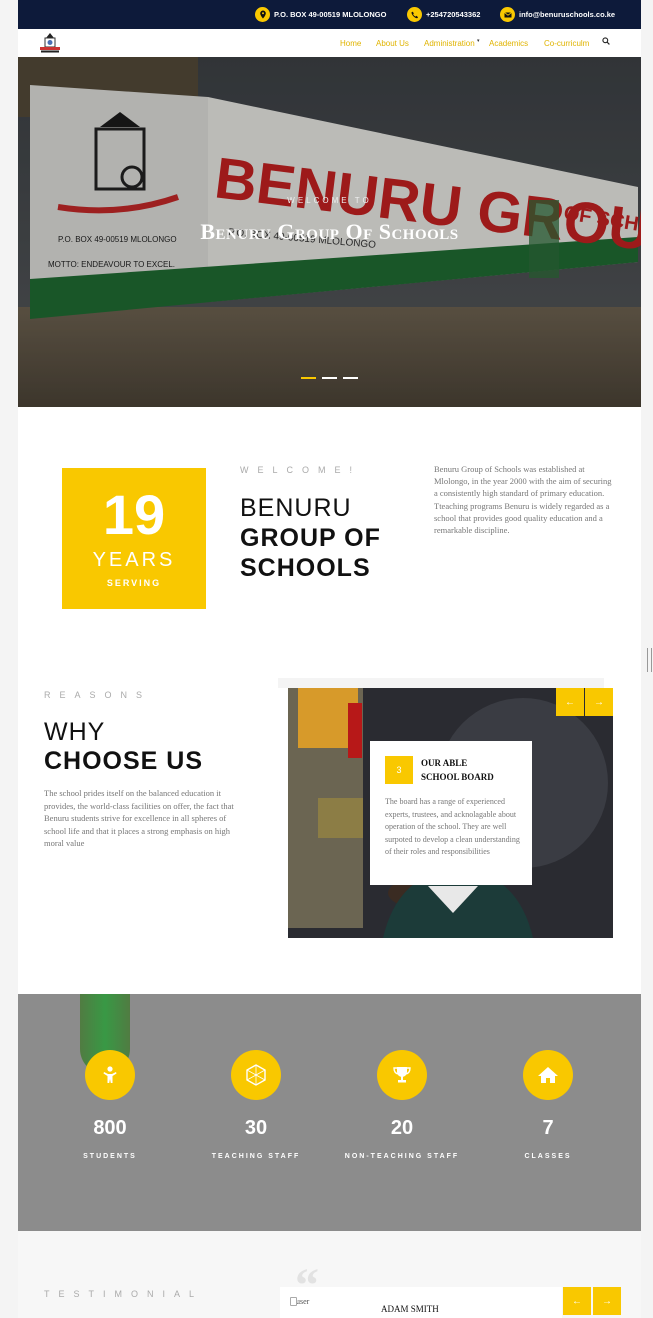  I want to click on stat-label: NON-TEACHING STAFF, so click(402, 1156).